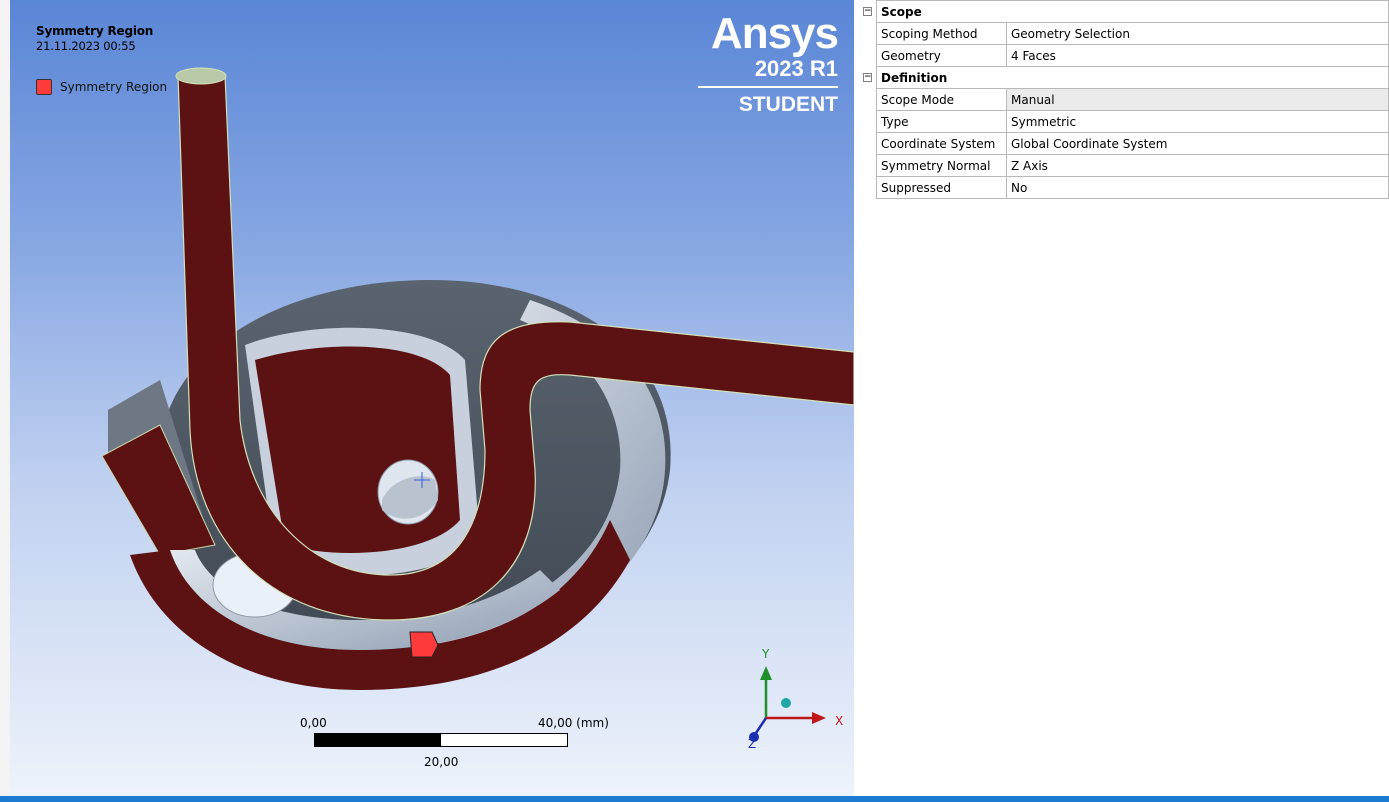 This screenshot has height=802, width=1389. What do you see at coordinates (768, 87) in the screenshot?
I see `logo-divider` at bounding box center [768, 87].